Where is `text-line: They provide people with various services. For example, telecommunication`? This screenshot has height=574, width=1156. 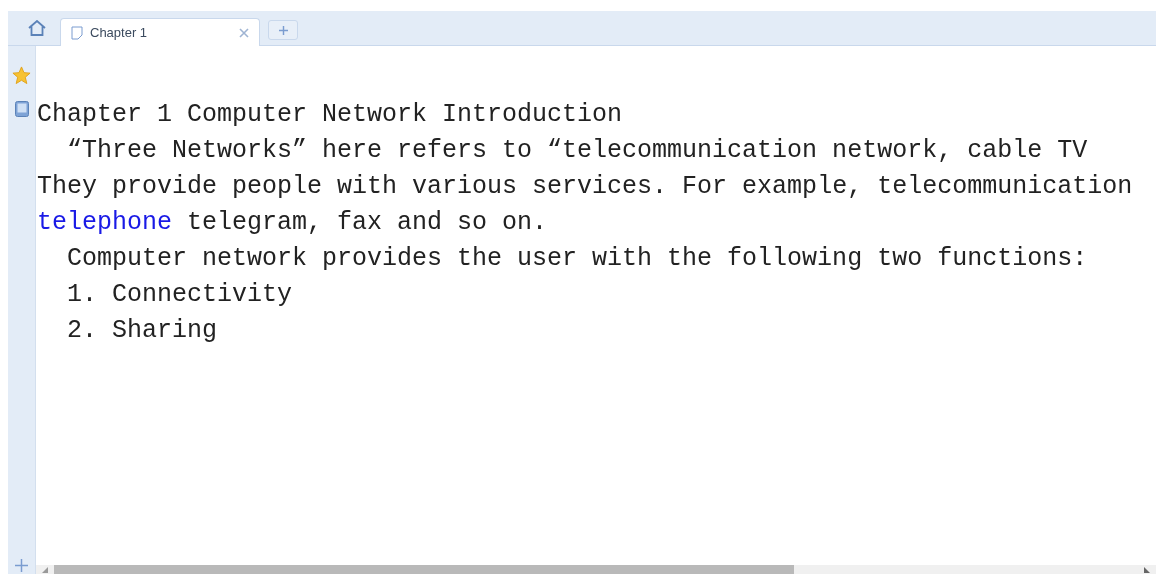 text-line: They provide people with various services. For example, telecommunication is located at coordinates (585, 187).